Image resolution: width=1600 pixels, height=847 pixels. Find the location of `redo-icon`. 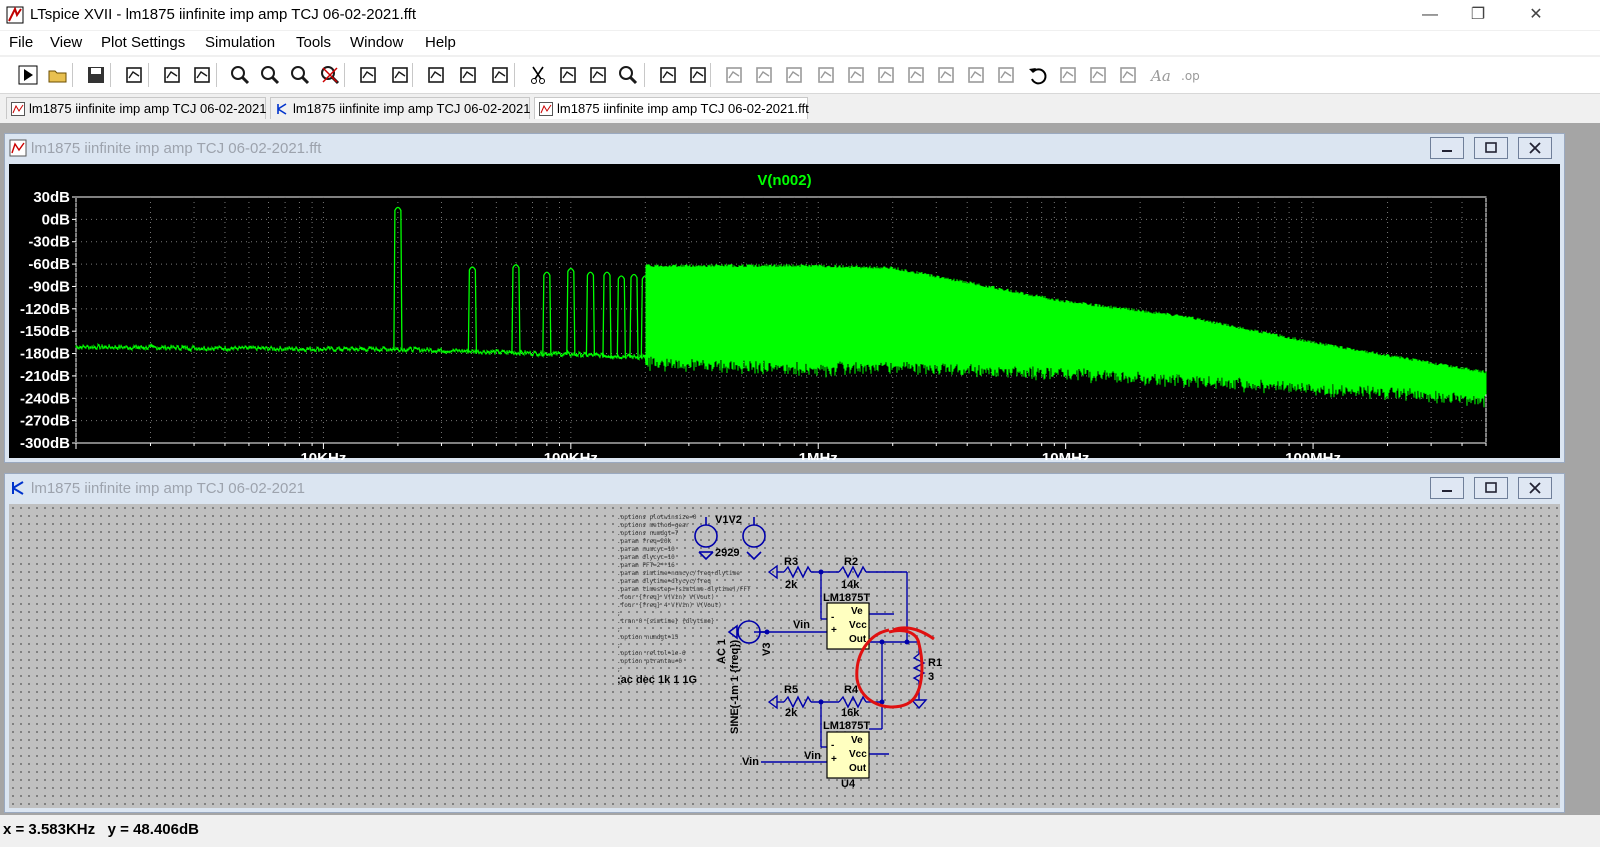

redo-icon is located at coordinates (1068, 75).